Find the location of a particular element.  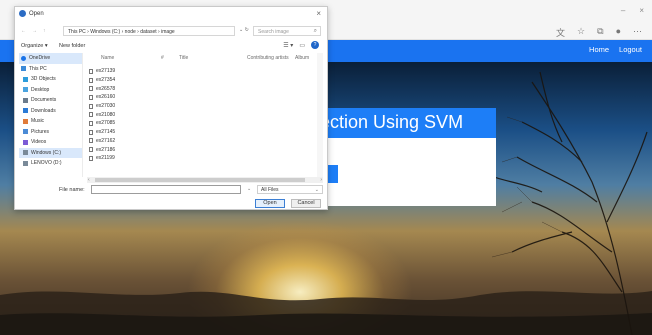

nav-item-music: Music is located at coordinates (50, 121).